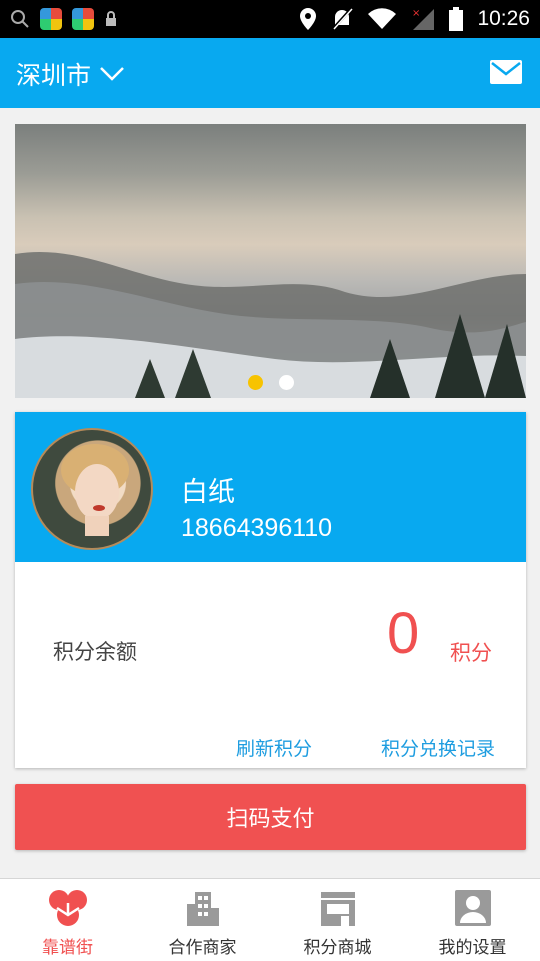  What do you see at coordinates (257, 528) in the screenshot?
I see `user-phone: 18664396110` at bounding box center [257, 528].